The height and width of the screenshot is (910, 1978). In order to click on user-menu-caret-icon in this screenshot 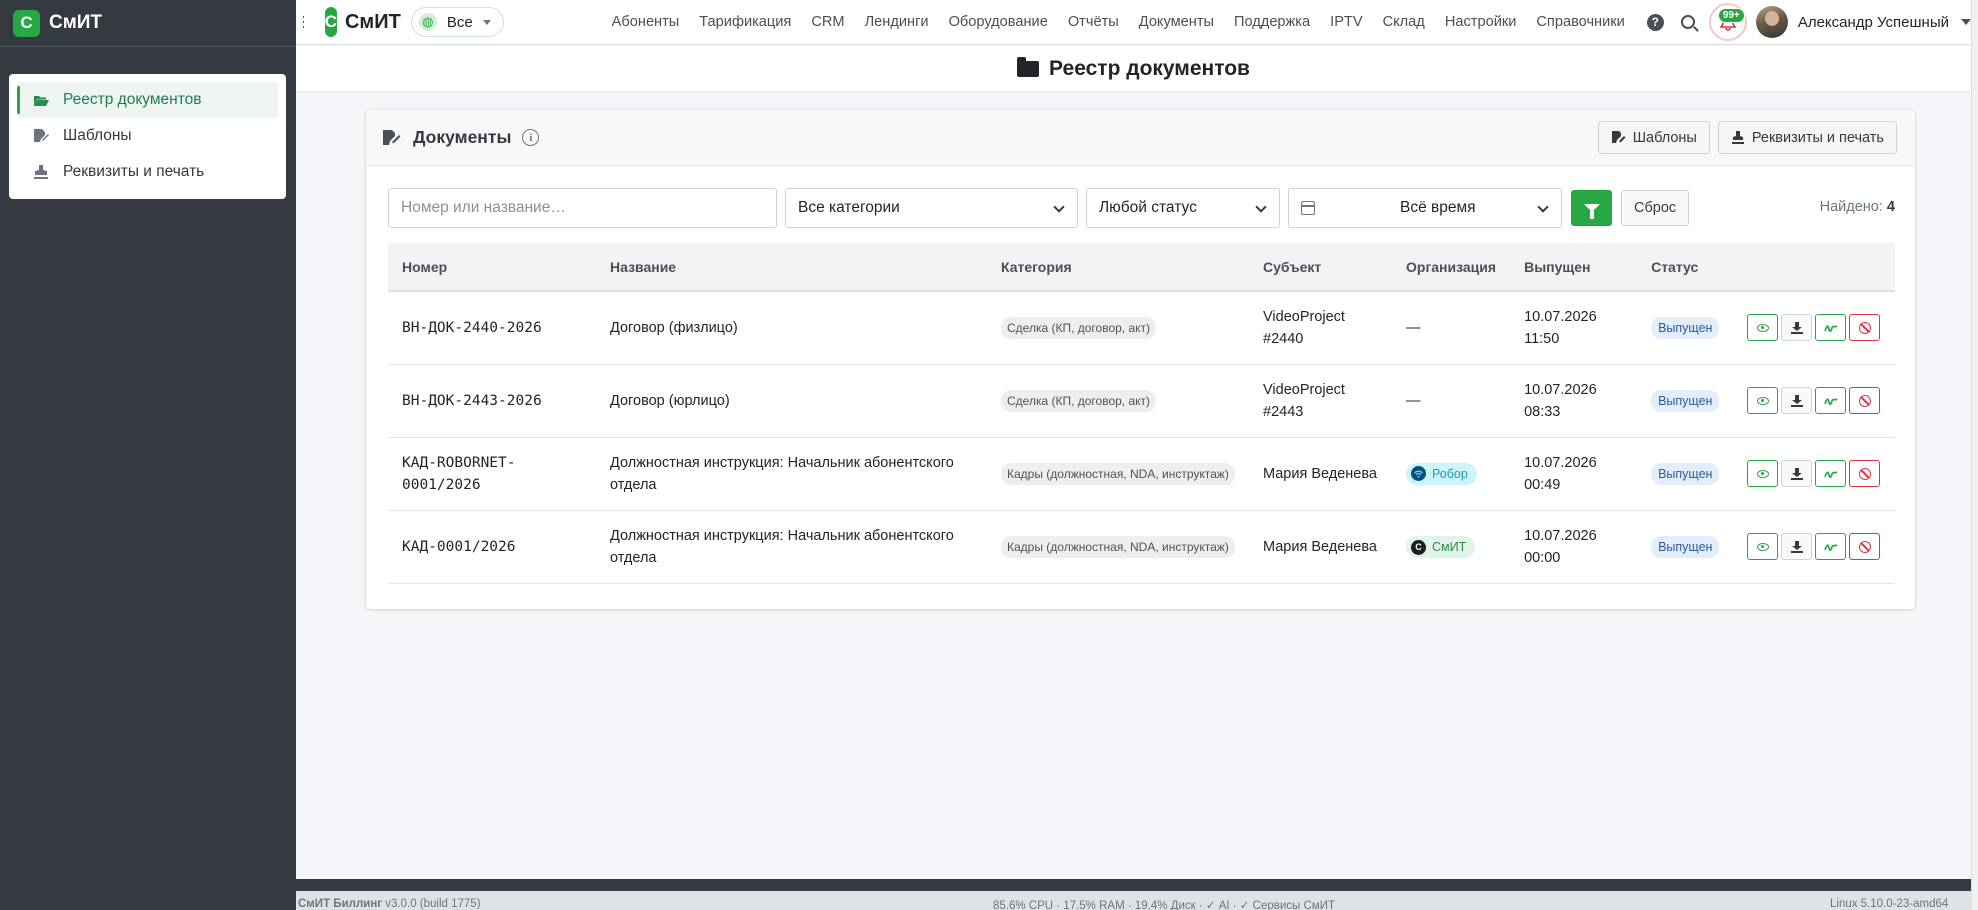, I will do `click(1966, 22)`.